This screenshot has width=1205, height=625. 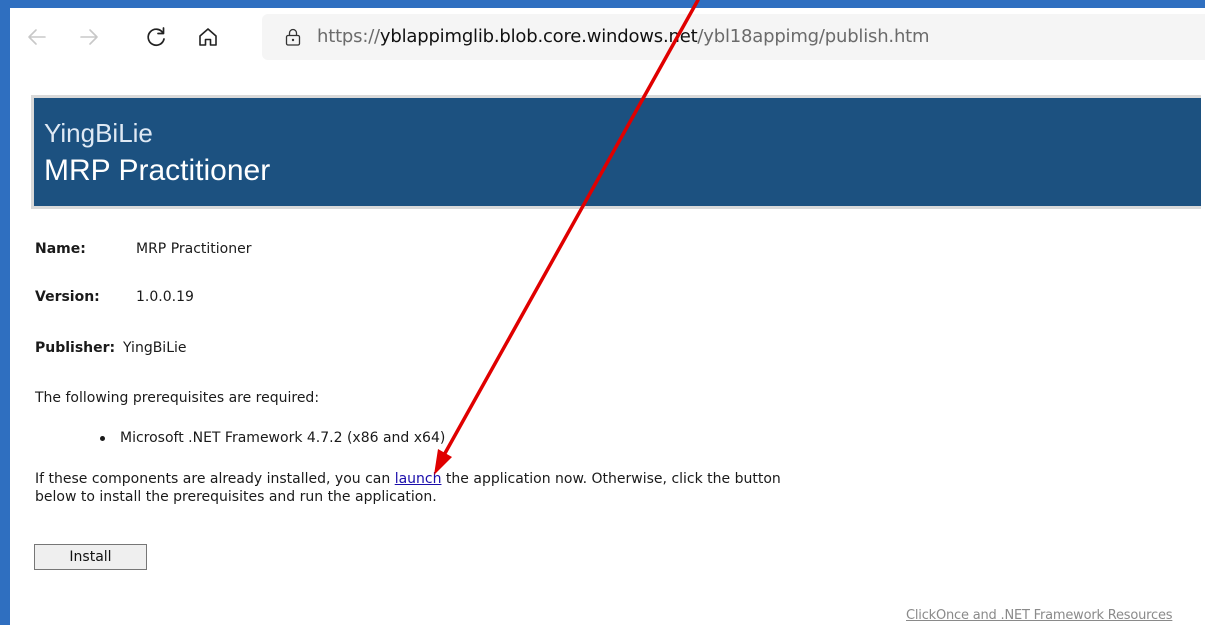 I want to click on reload-button, so click(x=156, y=37).